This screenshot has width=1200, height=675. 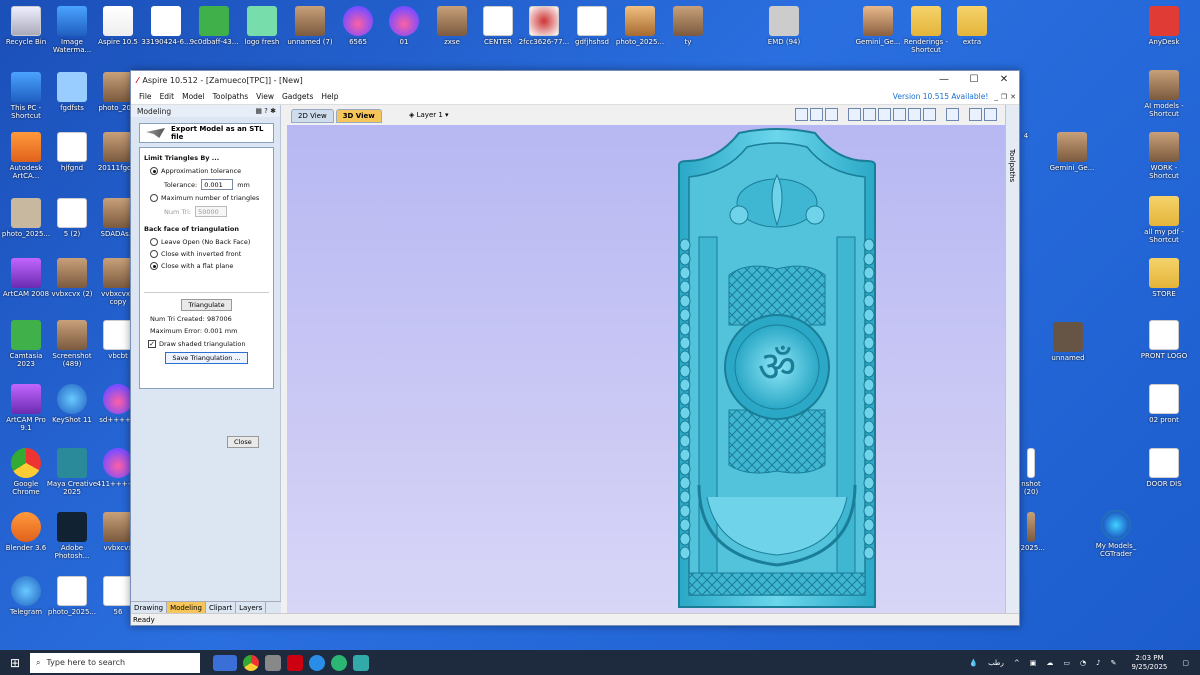 What do you see at coordinates (1164, 468) in the screenshot?
I see `document-icon: DOOR DIS` at bounding box center [1164, 468].